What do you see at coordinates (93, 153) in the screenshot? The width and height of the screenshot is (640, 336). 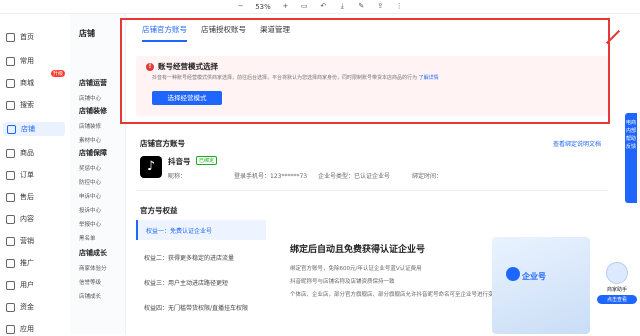 I see `subnav-group: 店铺保障` at bounding box center [93, 153].